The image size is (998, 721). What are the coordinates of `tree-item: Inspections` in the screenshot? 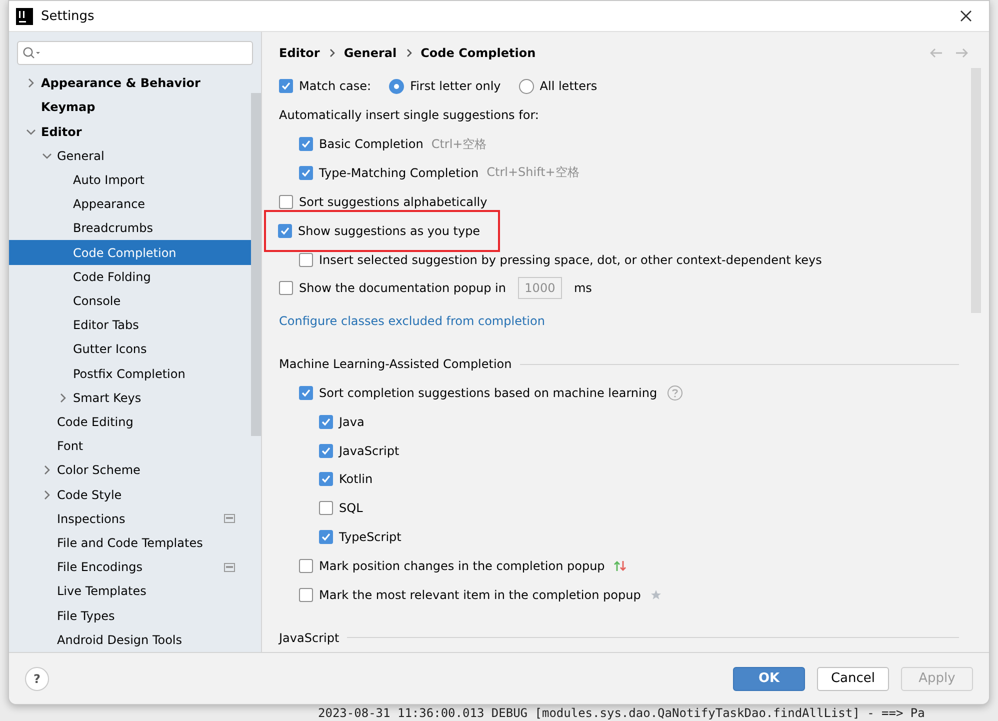 It's located at (130, 518).